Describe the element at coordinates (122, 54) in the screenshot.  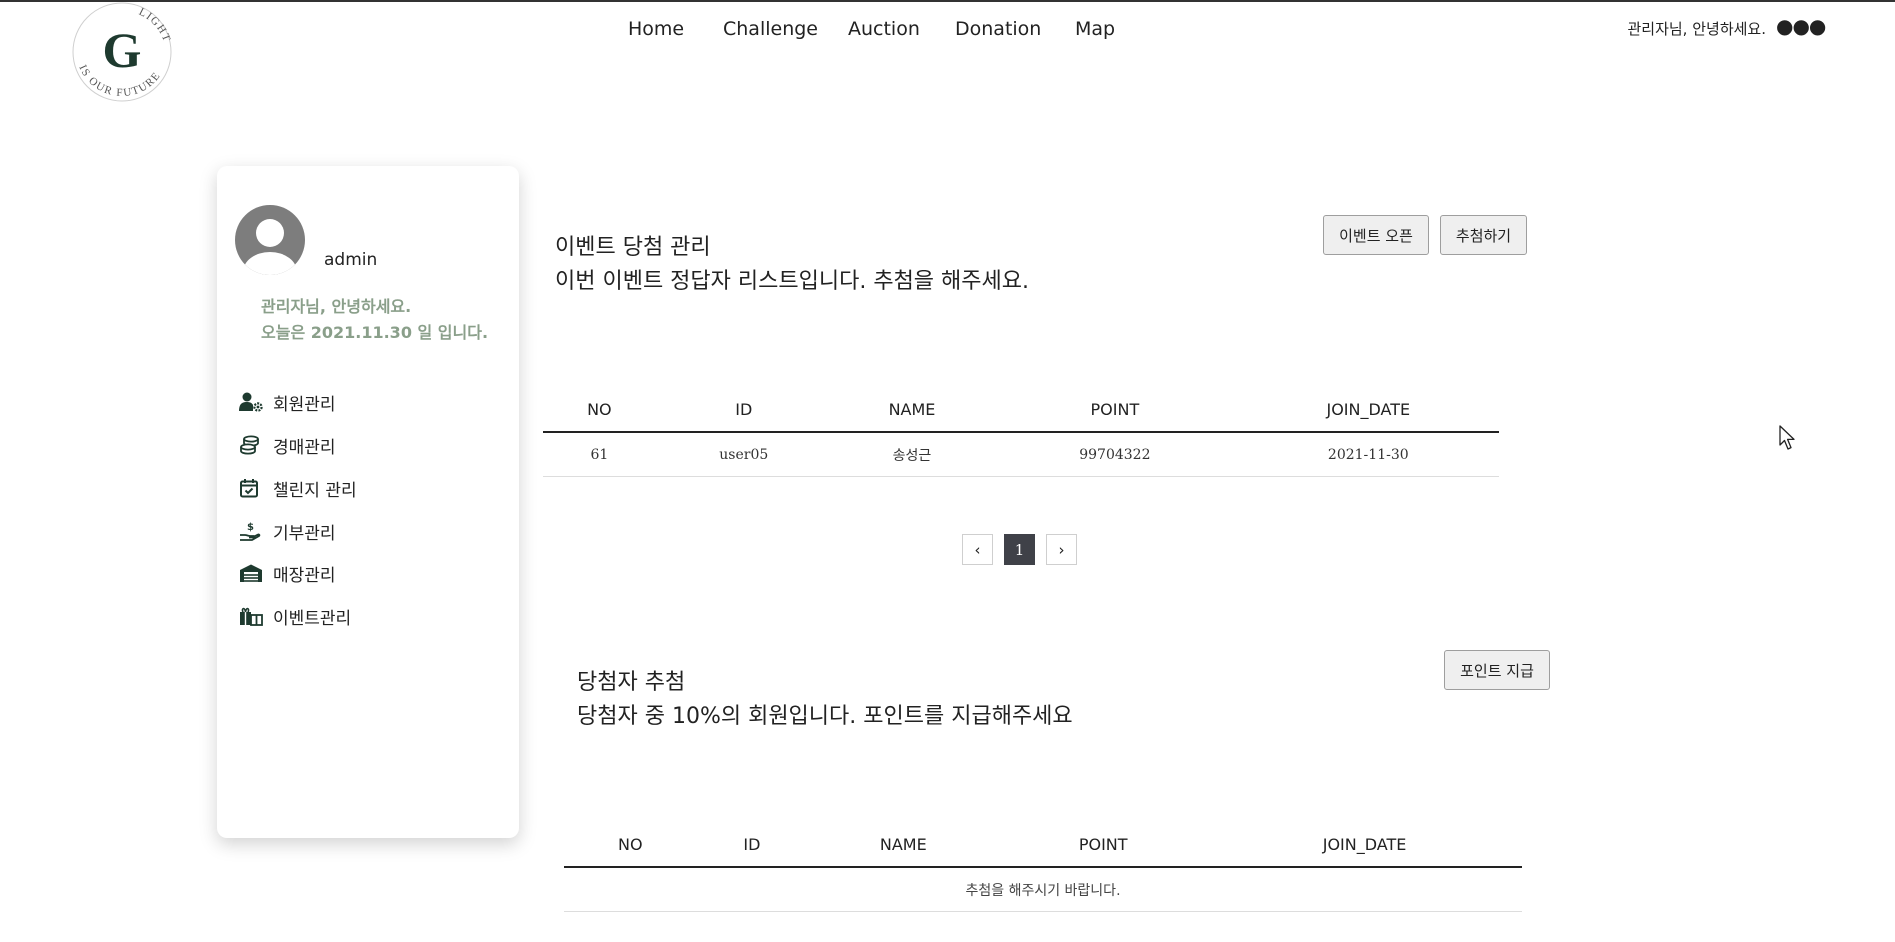
I see `site-logo: LIGHT IS OUR FUTURE G` at that location.